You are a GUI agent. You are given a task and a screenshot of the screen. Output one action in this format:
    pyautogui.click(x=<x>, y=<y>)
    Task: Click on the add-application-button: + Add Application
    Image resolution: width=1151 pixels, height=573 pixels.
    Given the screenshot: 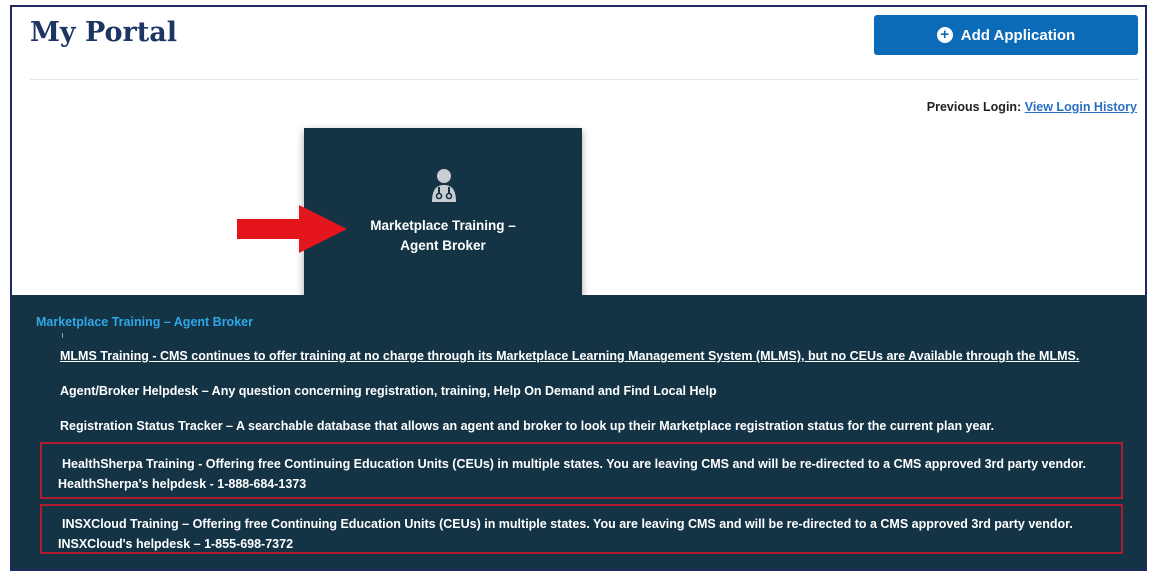 What is the action you would take?
    pyautogui.click(x=1006, y=35)
    